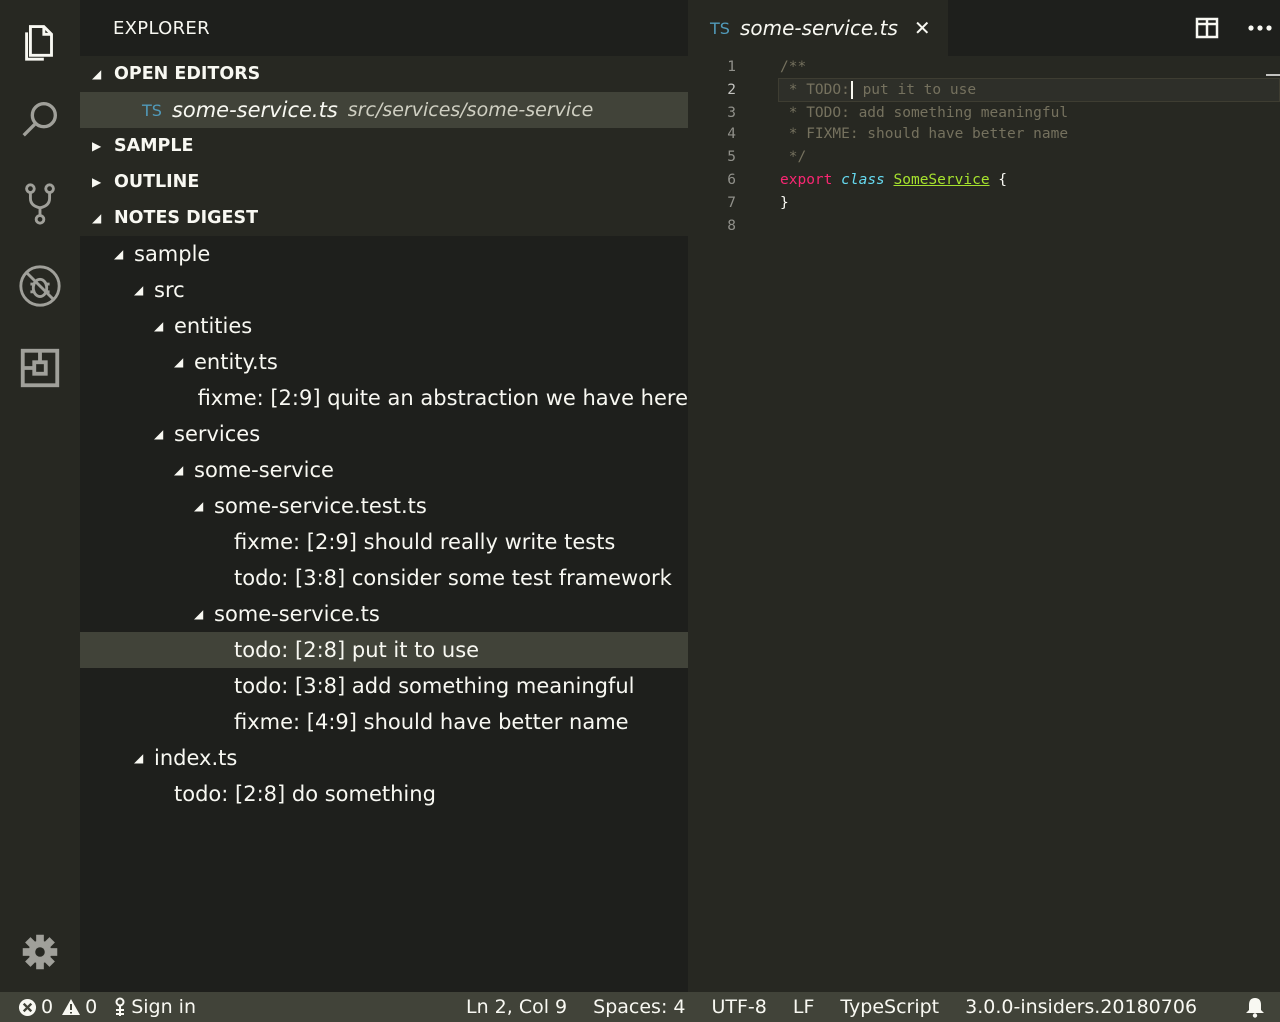 This screenshot has height=1022, width=1280. Describe the element at coordinates (863, 180) in the screenshot. I see `code-storage: class` at that location.